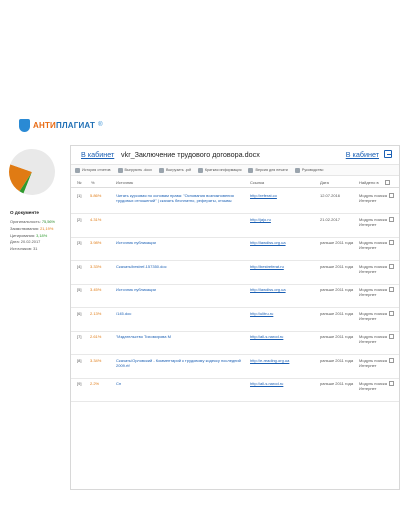 This screenshot has height=516, width=406. Describe the element at coordinates (96, 170) in the screenshot. I see `toolbar-item-label: История отчетов` at that location.